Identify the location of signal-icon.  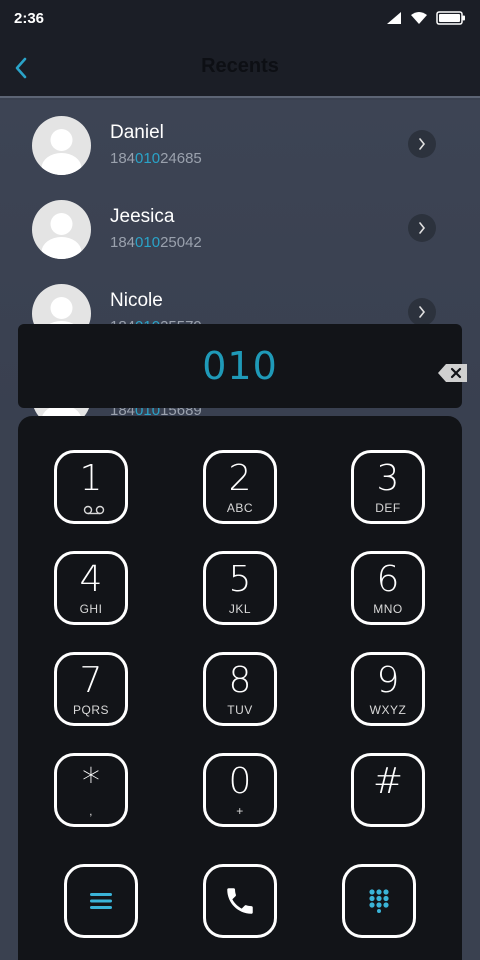
(394, 18).